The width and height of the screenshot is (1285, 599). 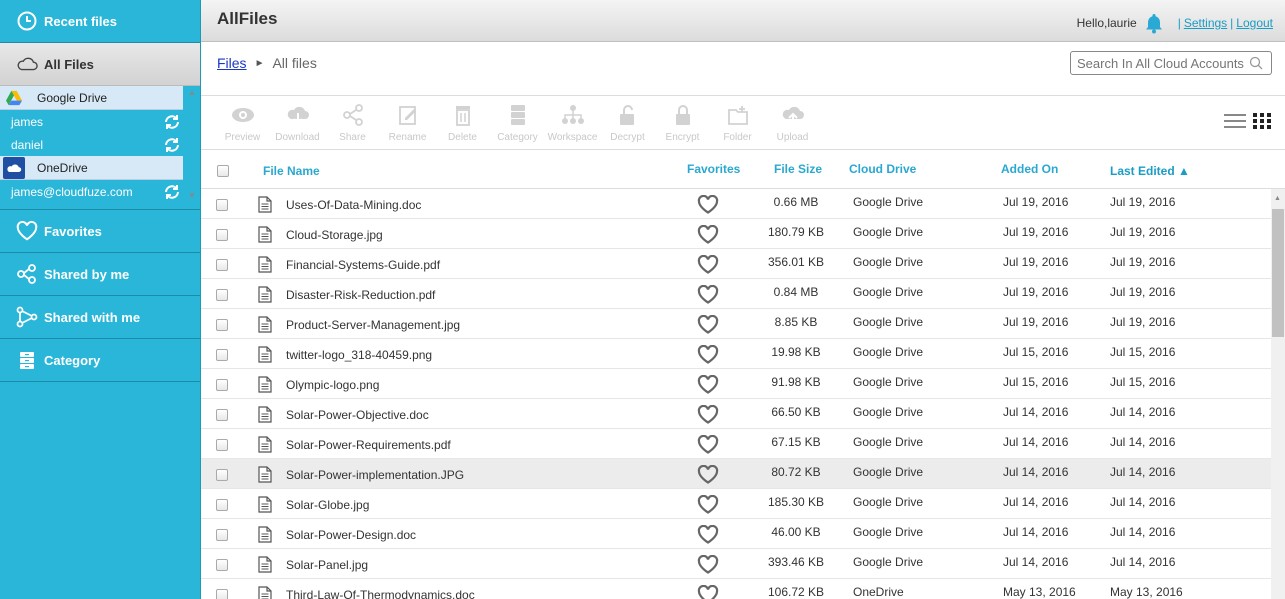 I want to click on scrollbar-thumb, so click(x=1278, y=273).